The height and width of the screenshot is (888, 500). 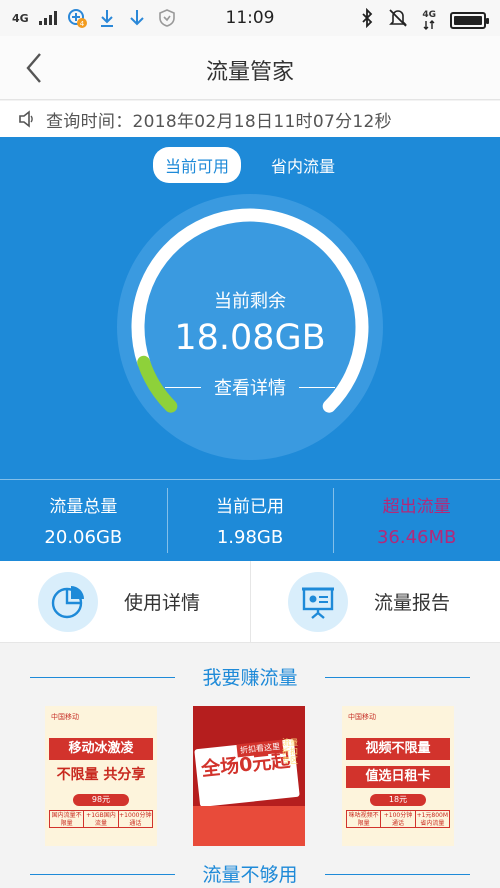 I want to click on earn-data-section-title: 我要赚流量, so click(x=250, y=676).